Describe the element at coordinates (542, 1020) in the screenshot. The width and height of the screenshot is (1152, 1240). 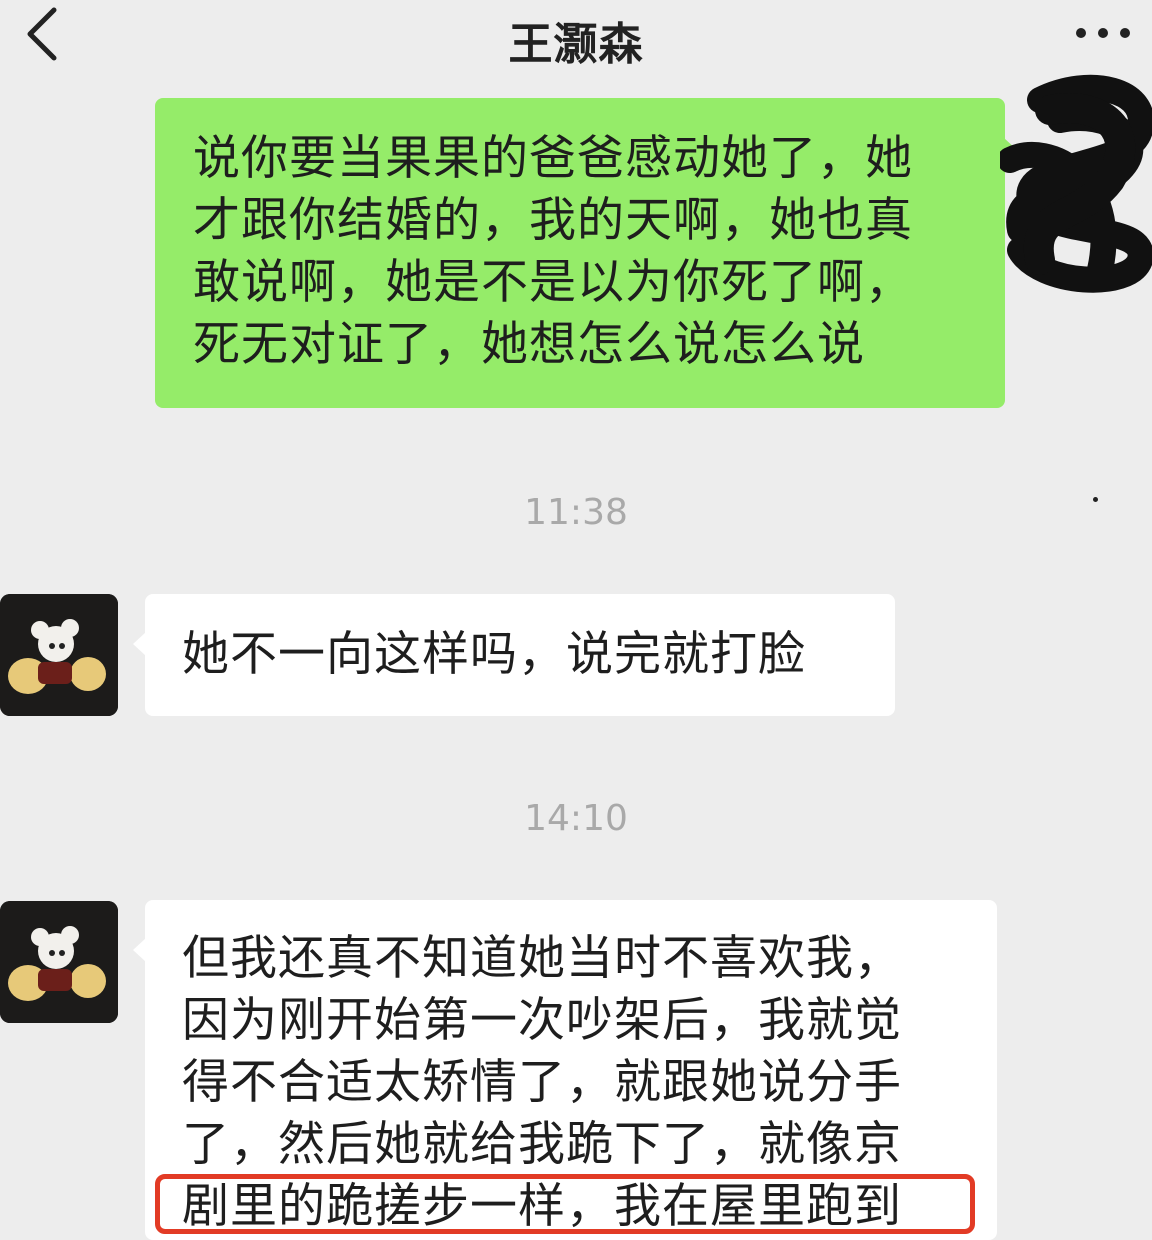
I see `message-line: 因为刚开始第一次吵架后，我就觉` at that location.